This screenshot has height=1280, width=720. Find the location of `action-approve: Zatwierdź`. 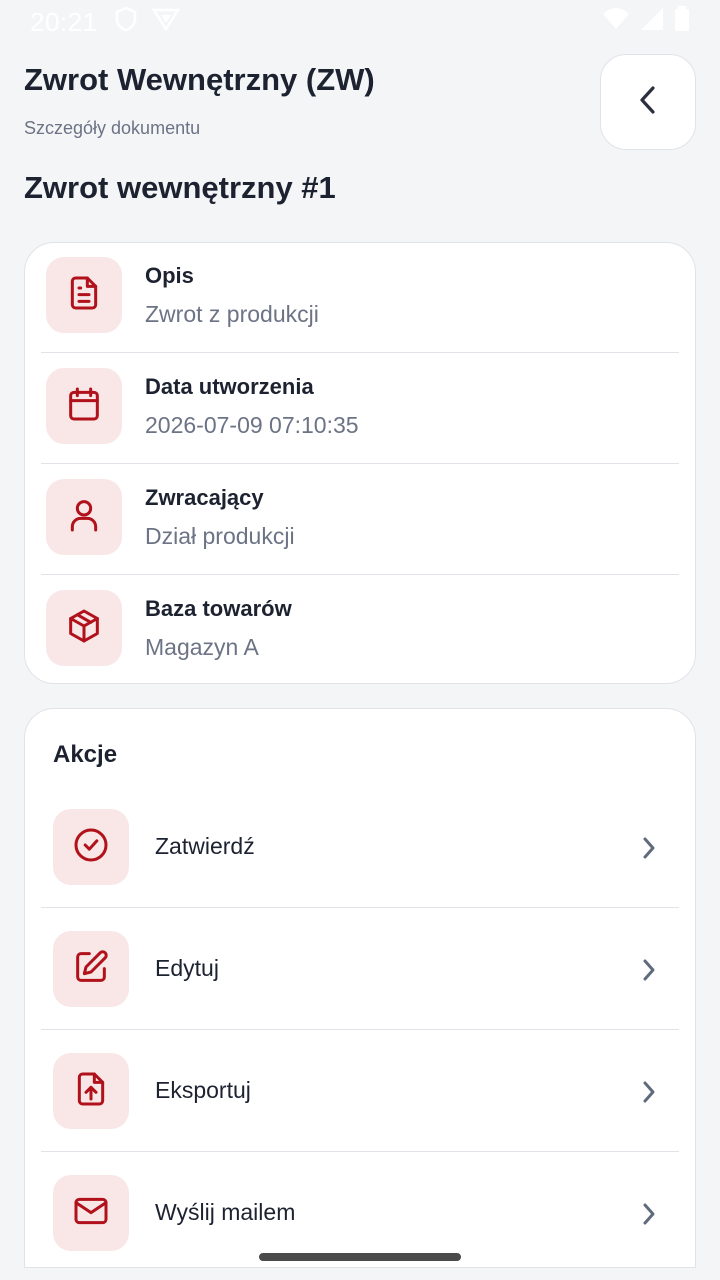

action-approve: Zatwierdź is located at coordinates (360, 847).